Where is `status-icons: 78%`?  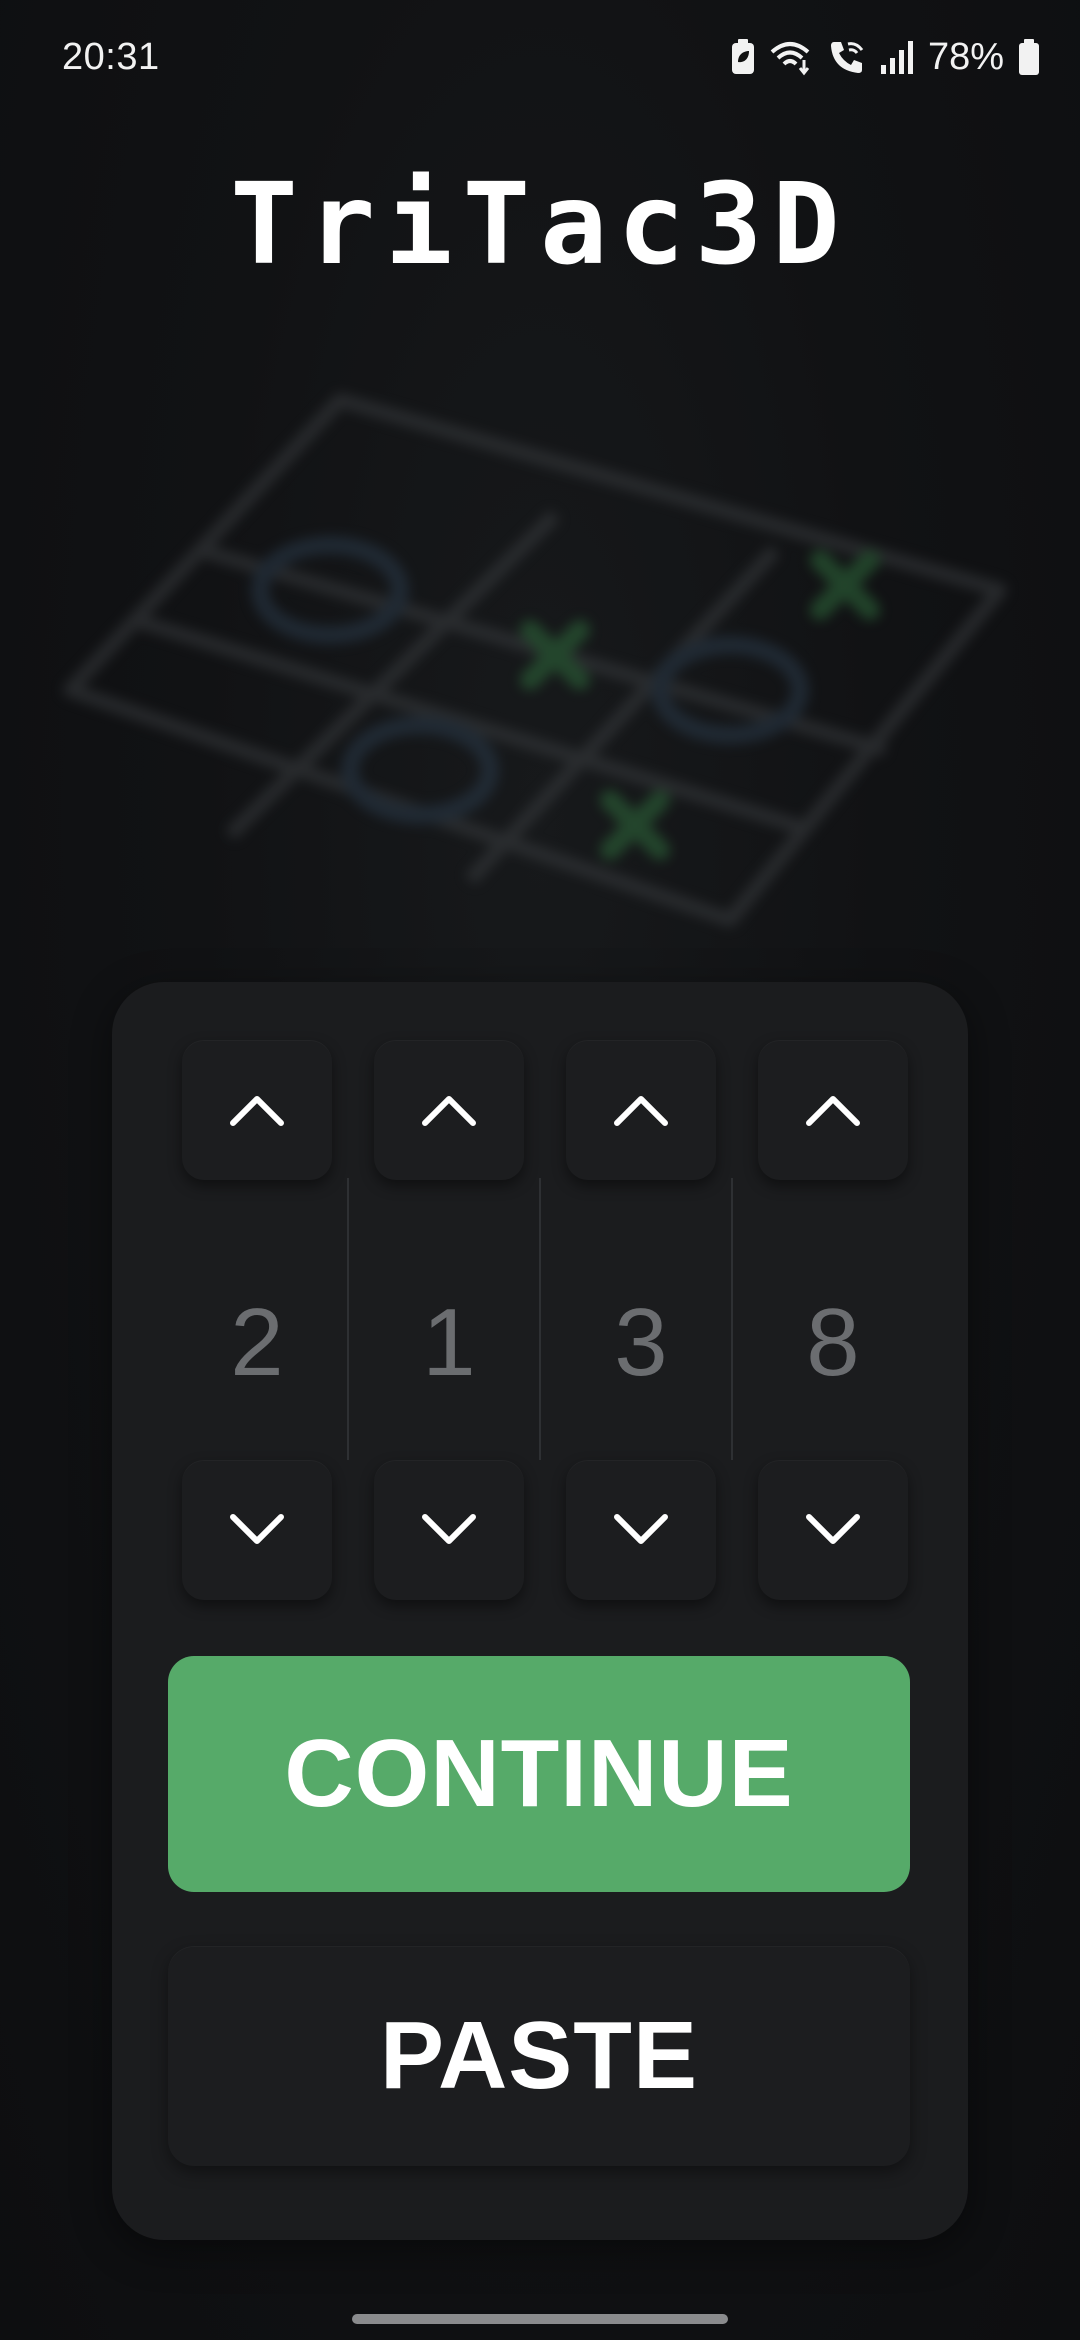 status-icons: 78% is located at coordinates (885, 57).